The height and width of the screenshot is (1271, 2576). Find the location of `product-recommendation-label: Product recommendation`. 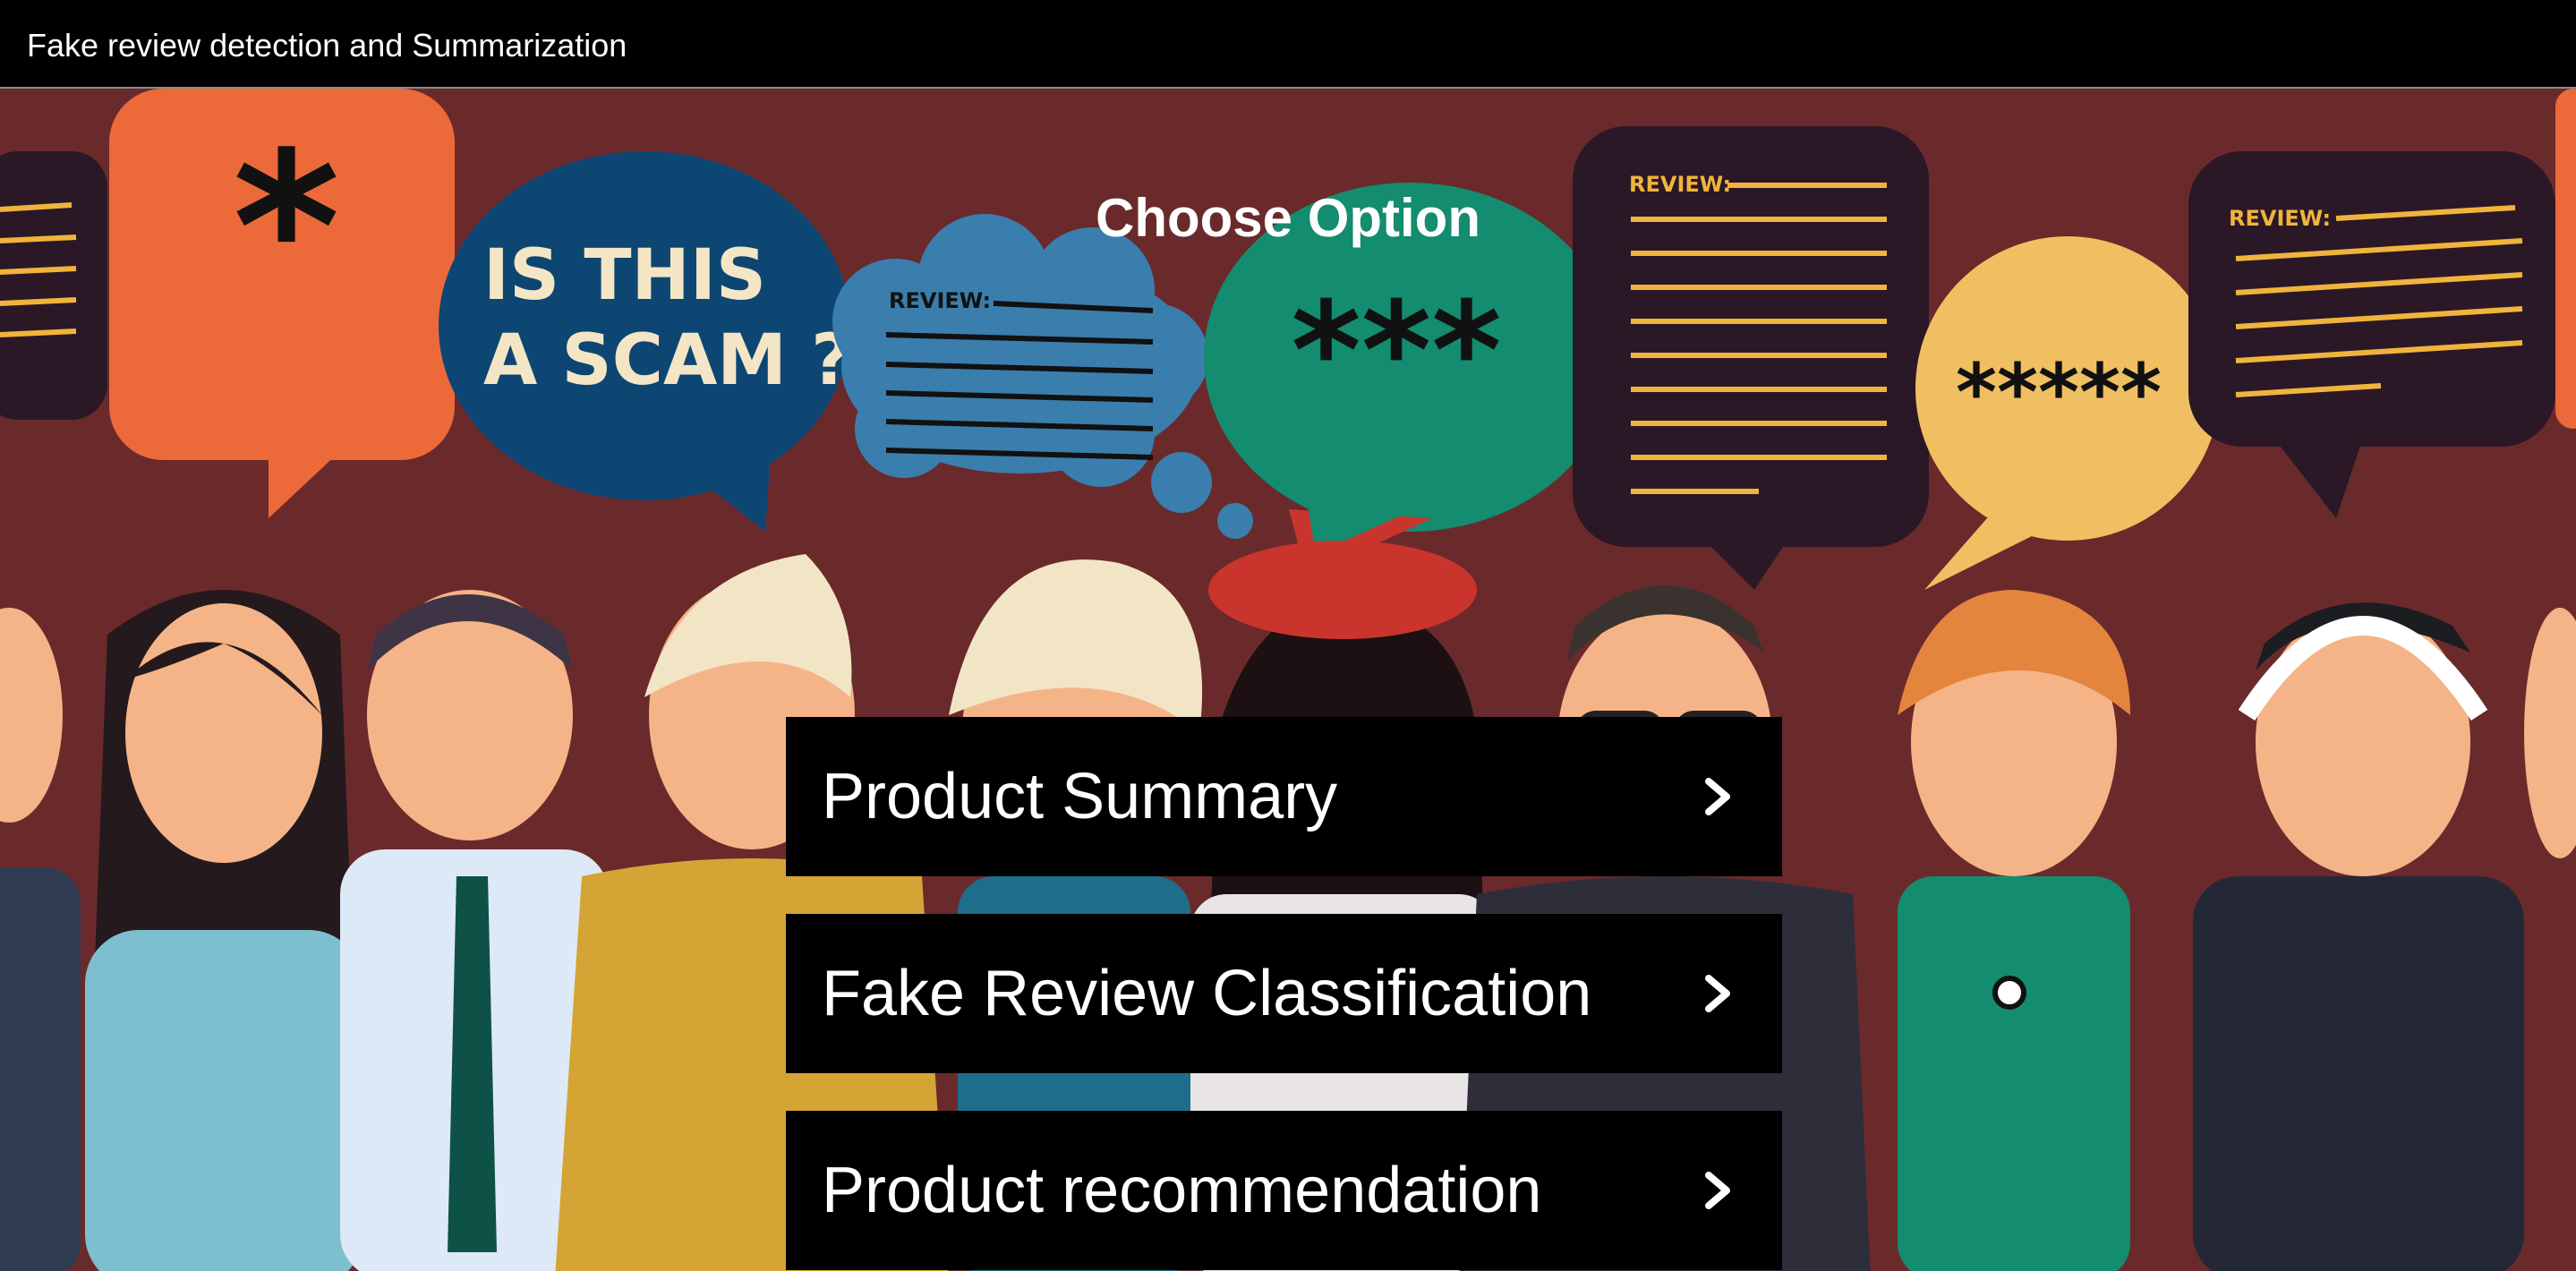

product-recommendation-label: Product recommendation is located at coordinates (1182, 1190).